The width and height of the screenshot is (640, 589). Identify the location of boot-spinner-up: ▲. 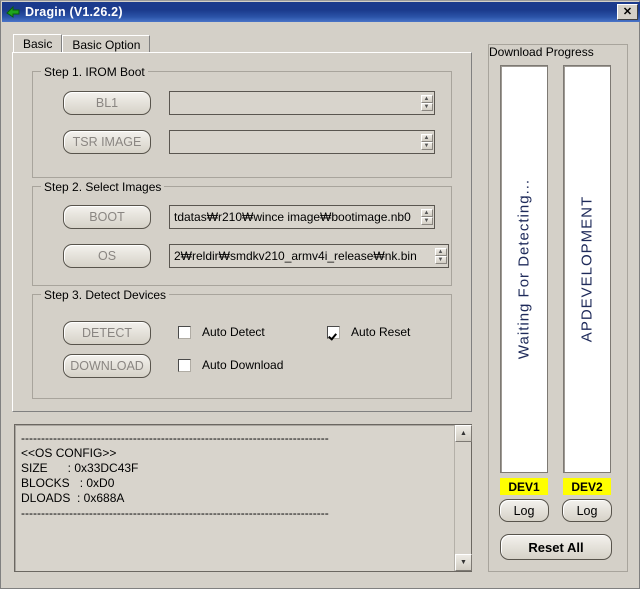
(426, 213).